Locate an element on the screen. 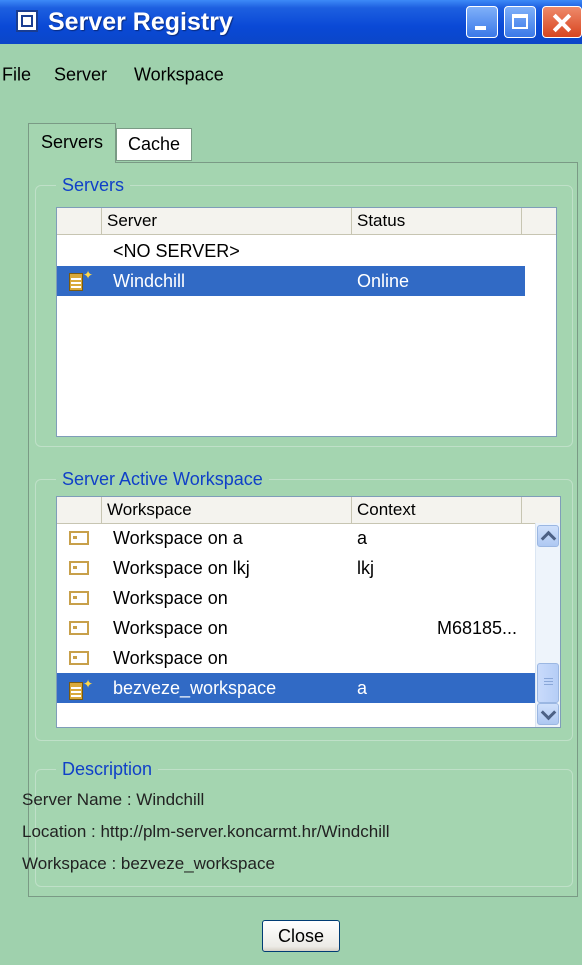  menu-file: File is located at coordinates (16, 75).